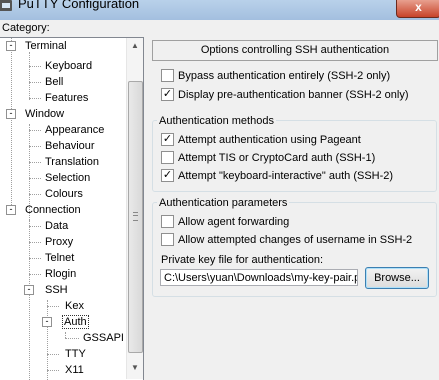  I want to click on tree-item-rlogin: Rlogin, so click(60, 274).